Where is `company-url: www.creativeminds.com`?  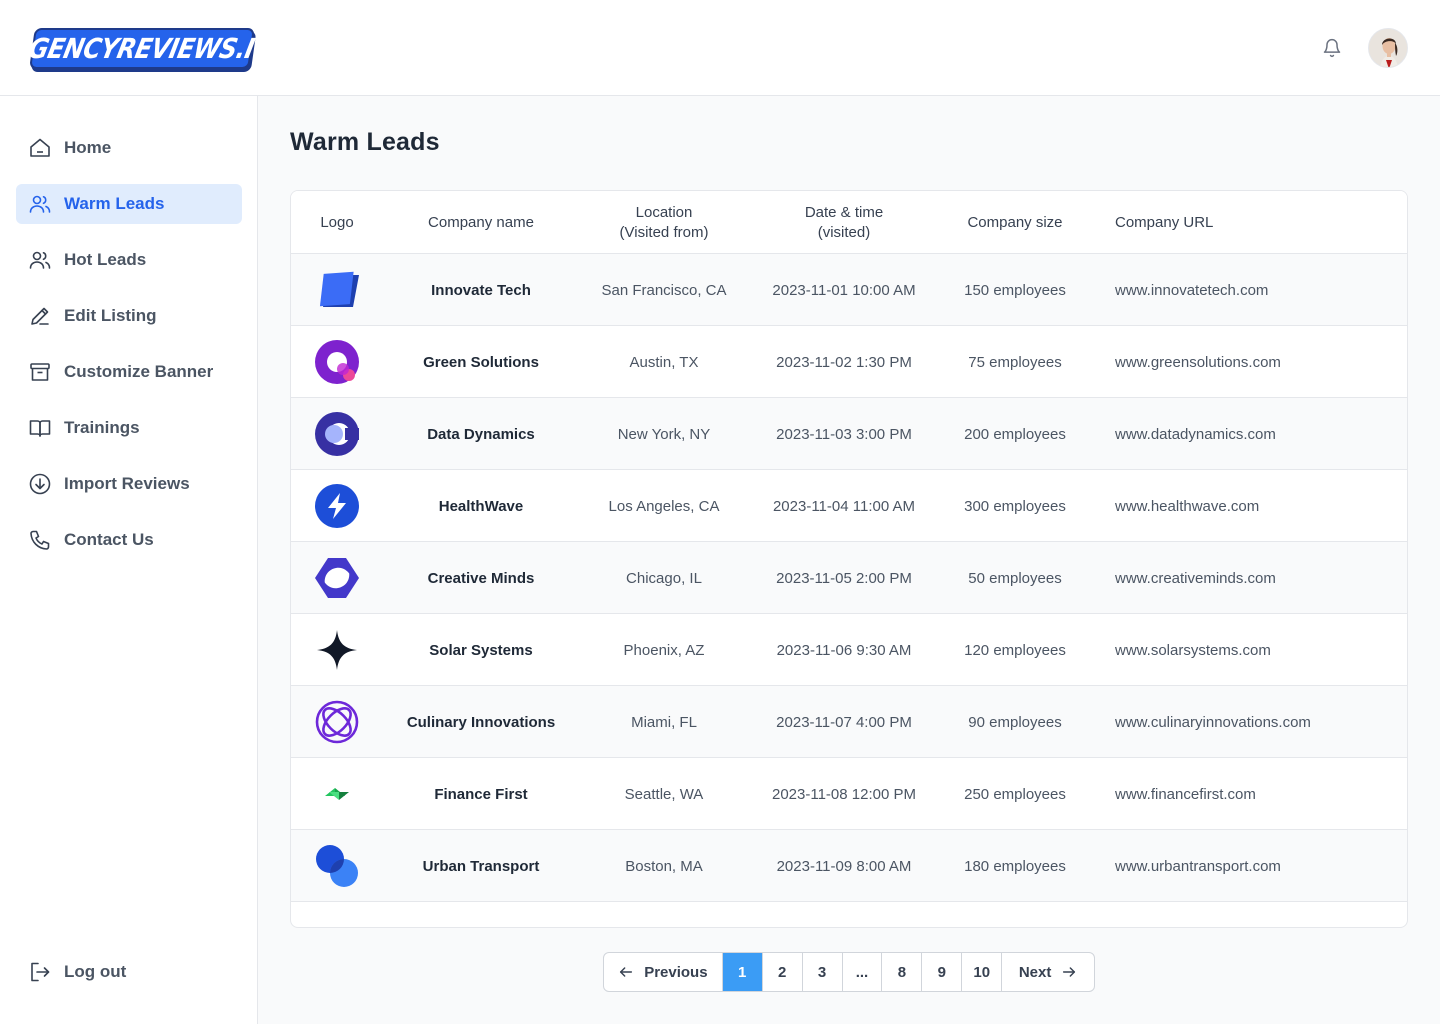
company-url: www.creativeminds.com is located at coordinates (1255, 578).